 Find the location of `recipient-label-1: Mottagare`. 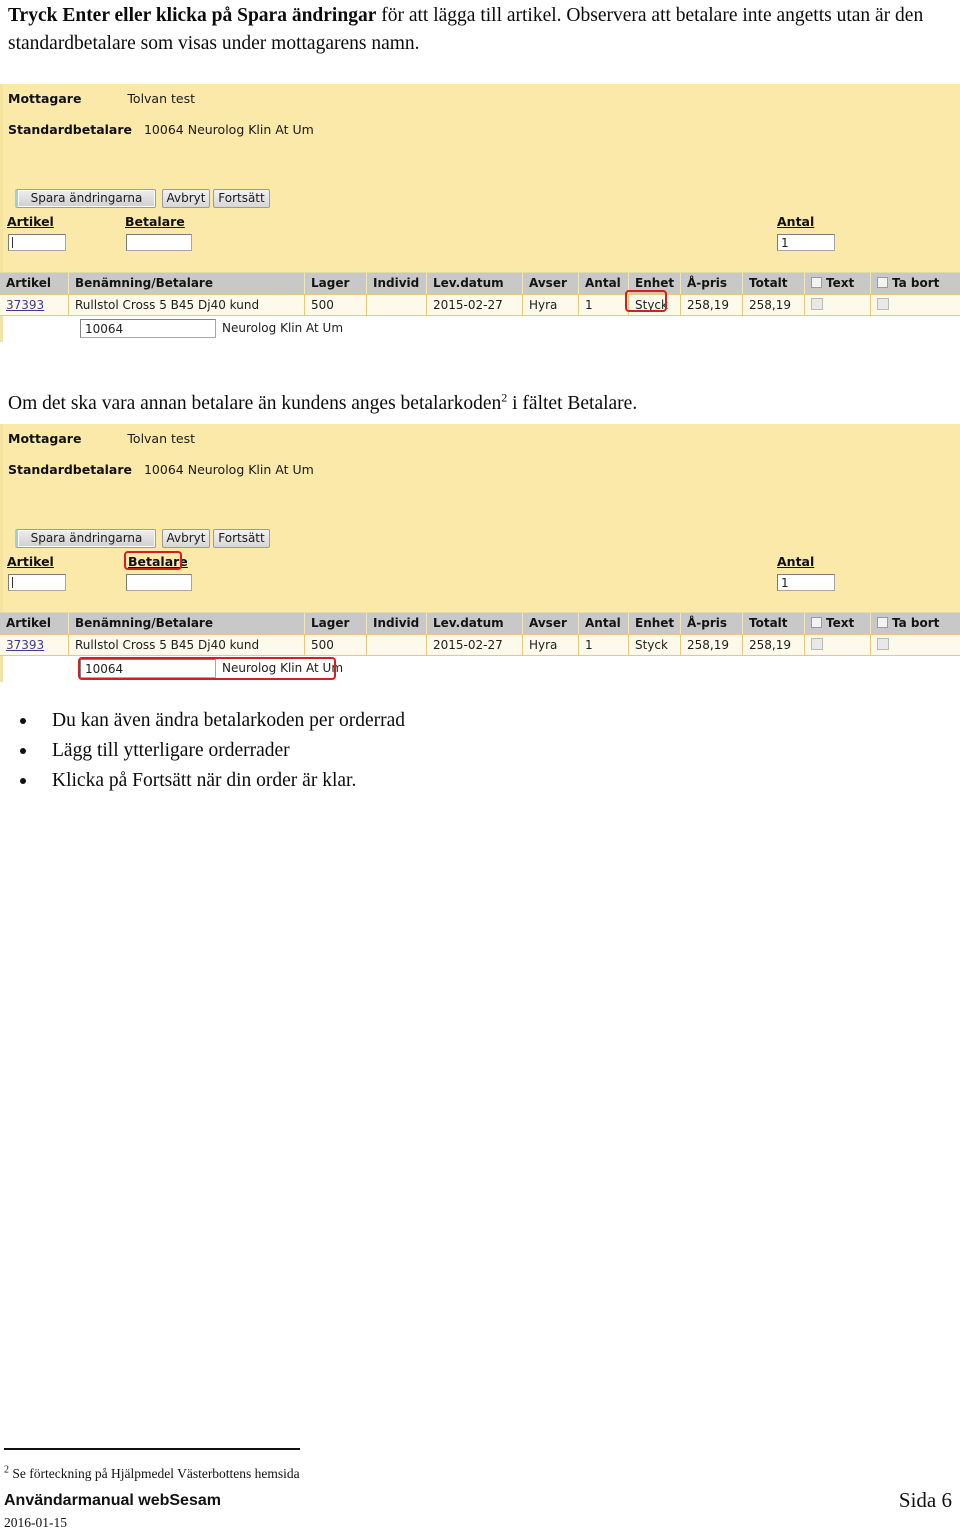

recipient-label-1: Mottagare is located at coordinates (45, 98).